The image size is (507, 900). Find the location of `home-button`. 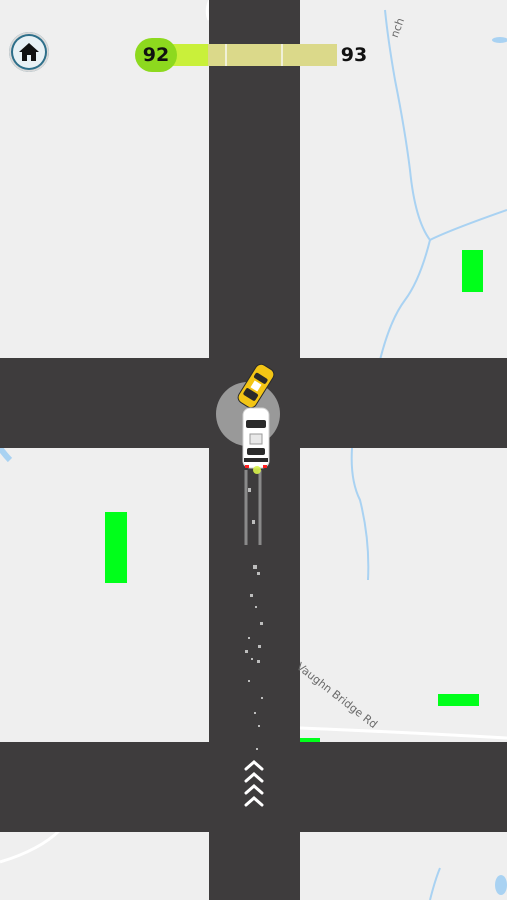

home-button is located at coordinates (29, 52).